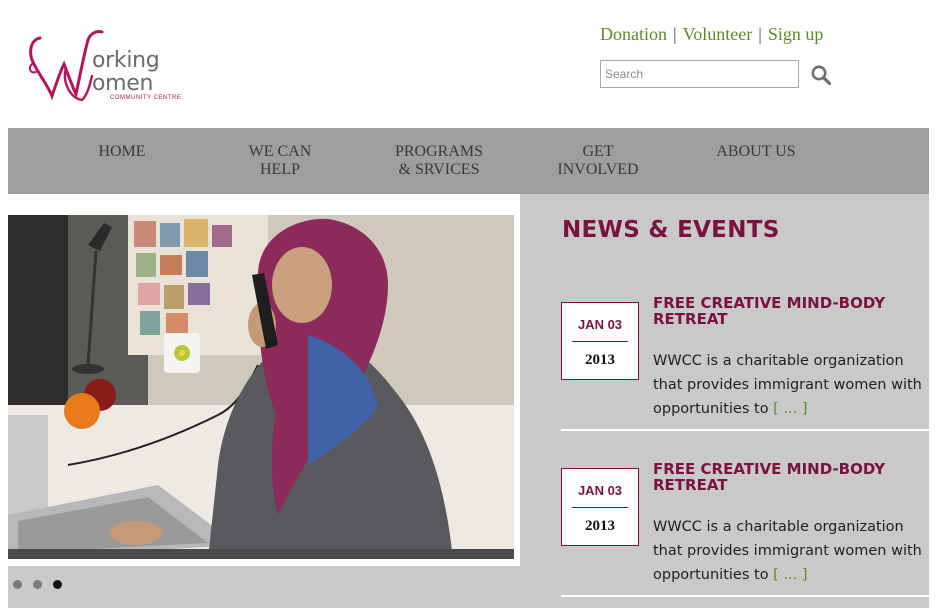 The height and width of the screenshot is (608, 937). What do you see at coordinates (280, 169) in the screenshot?
I see `nav-we-can-help-line2: HELP` at bounding box center [280, 169].